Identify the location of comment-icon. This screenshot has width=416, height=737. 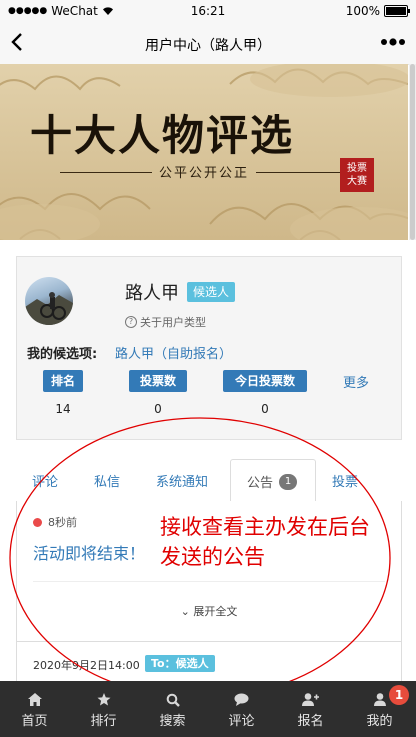
(241, 699).